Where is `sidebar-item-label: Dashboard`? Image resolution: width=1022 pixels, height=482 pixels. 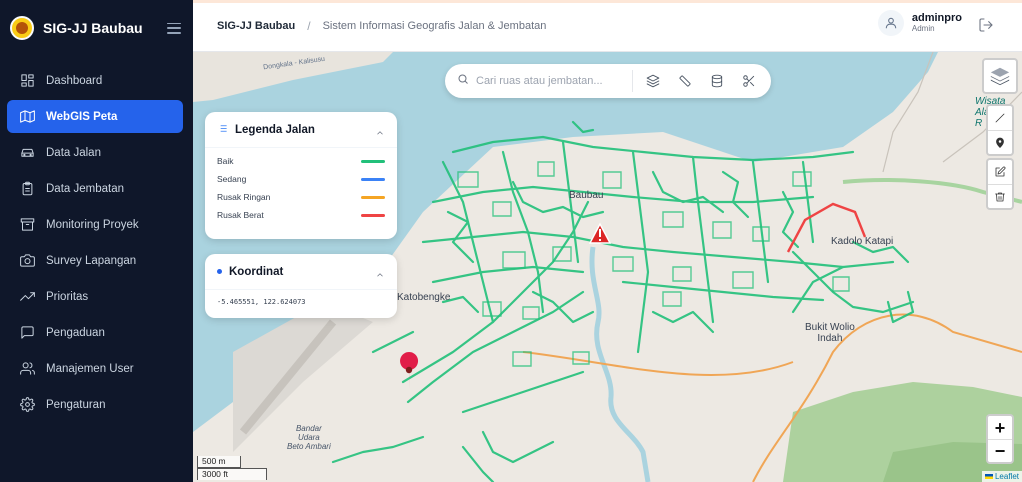
sidebar-item-label: Dashboard is located at coordinates (74, 80).